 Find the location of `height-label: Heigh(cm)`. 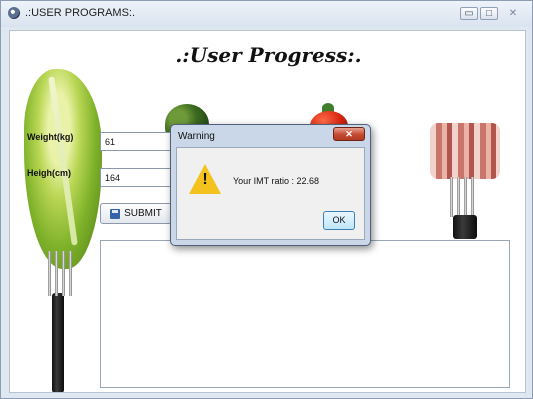

height-label: Heigh(cm) is located at coordinates (49, 173).